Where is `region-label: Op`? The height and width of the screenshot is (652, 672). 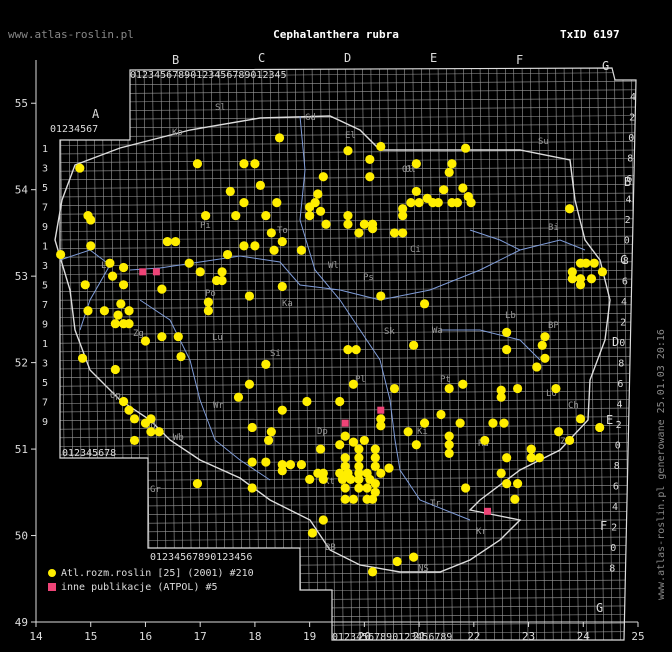 region-label: Op is located at coordinates (115, 396).